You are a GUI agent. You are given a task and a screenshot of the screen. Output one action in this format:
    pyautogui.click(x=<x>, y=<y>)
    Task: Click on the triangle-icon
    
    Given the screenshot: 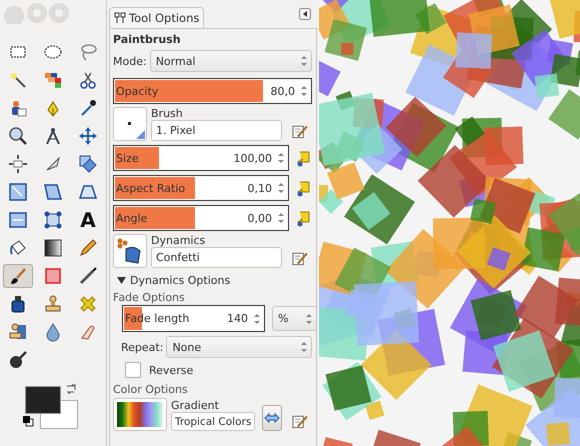 What is the action you would take?
    pyautogui.click(x=121, y=280)
    